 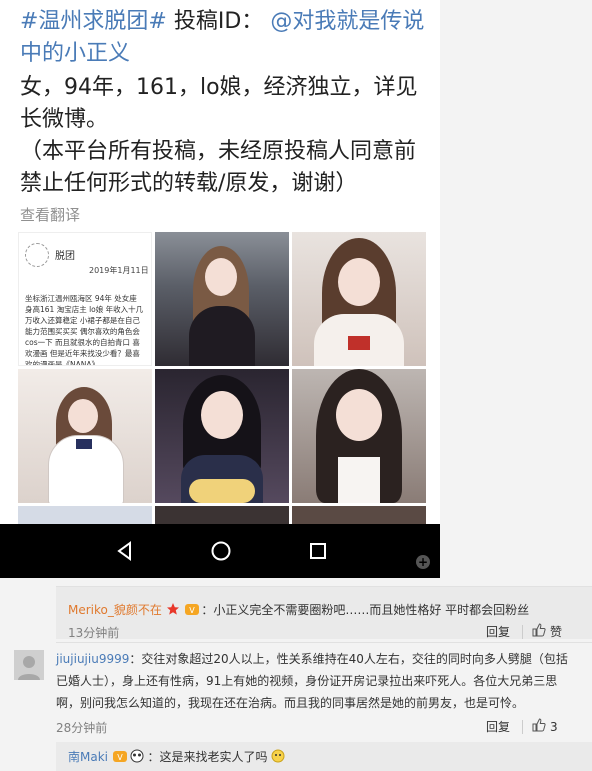 What do you see at coordinates (115, 610) in the screenshot?
I see `comment-username: Meriko_貌颜不在` at bounding box center [115, 610].